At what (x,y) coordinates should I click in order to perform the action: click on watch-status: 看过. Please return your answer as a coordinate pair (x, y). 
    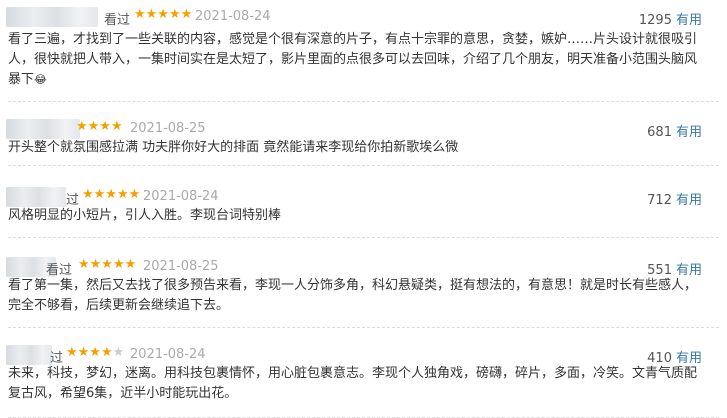
    Looking at the image, I should click on (117, 20).